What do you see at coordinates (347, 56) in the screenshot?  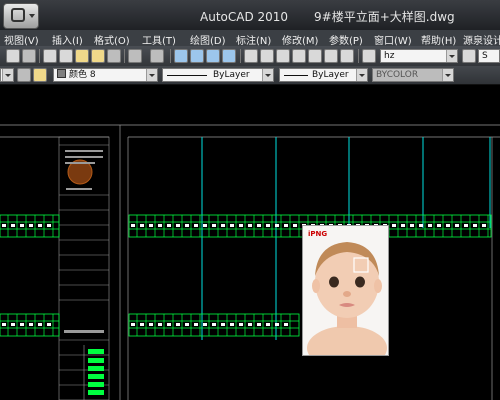 I see `help-icon` at bounding box center [347, 56].